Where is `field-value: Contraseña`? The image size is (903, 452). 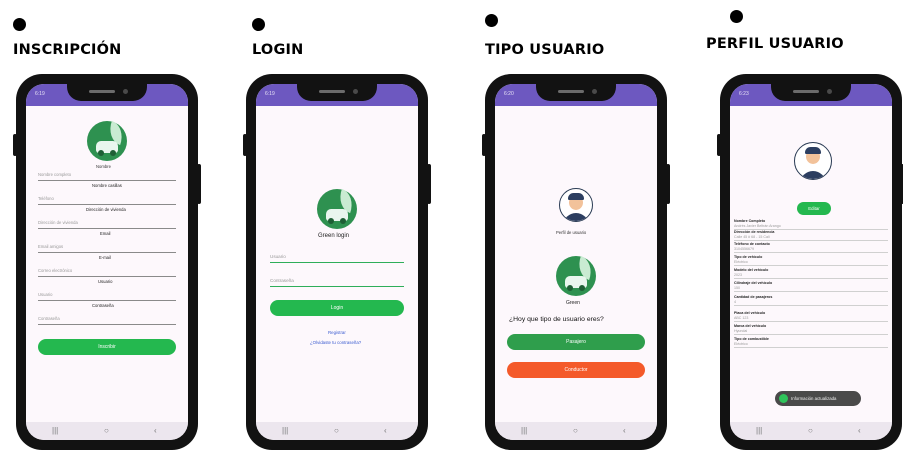 field-value: Contraseña is located at coordinates (103, 305).